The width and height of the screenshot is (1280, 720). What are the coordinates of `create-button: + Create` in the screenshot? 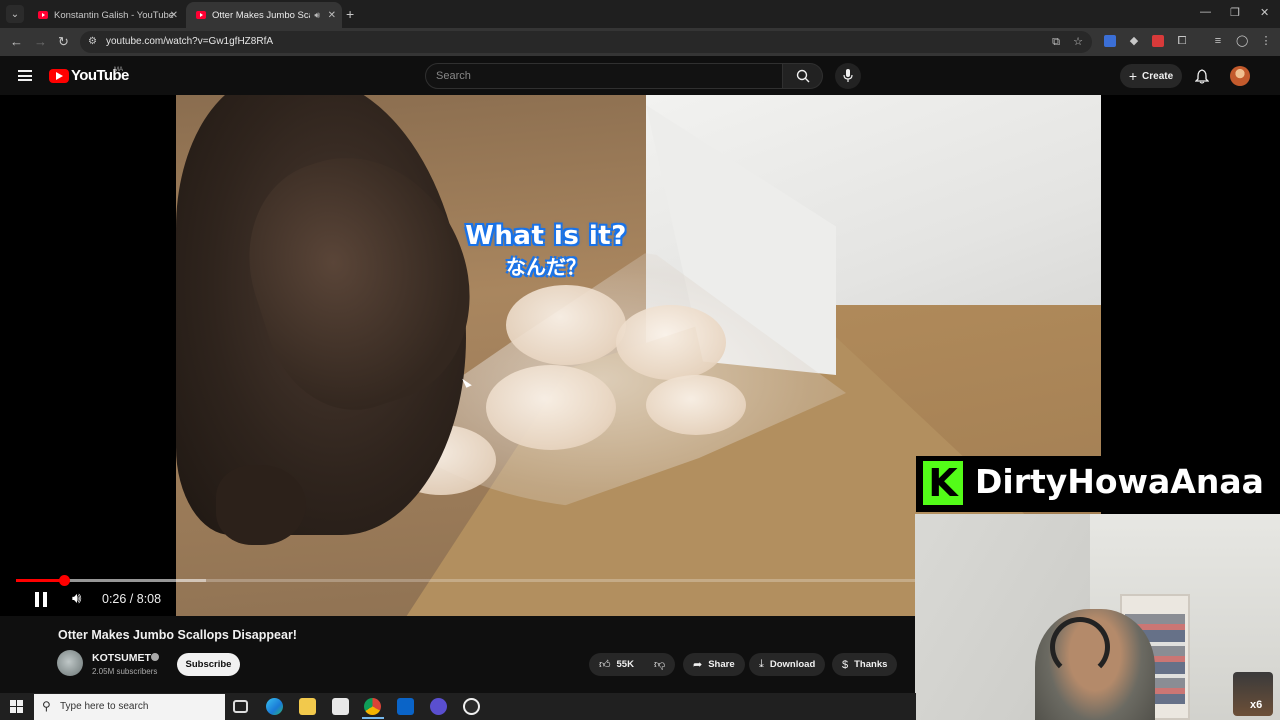 It's located at (1151, 76).